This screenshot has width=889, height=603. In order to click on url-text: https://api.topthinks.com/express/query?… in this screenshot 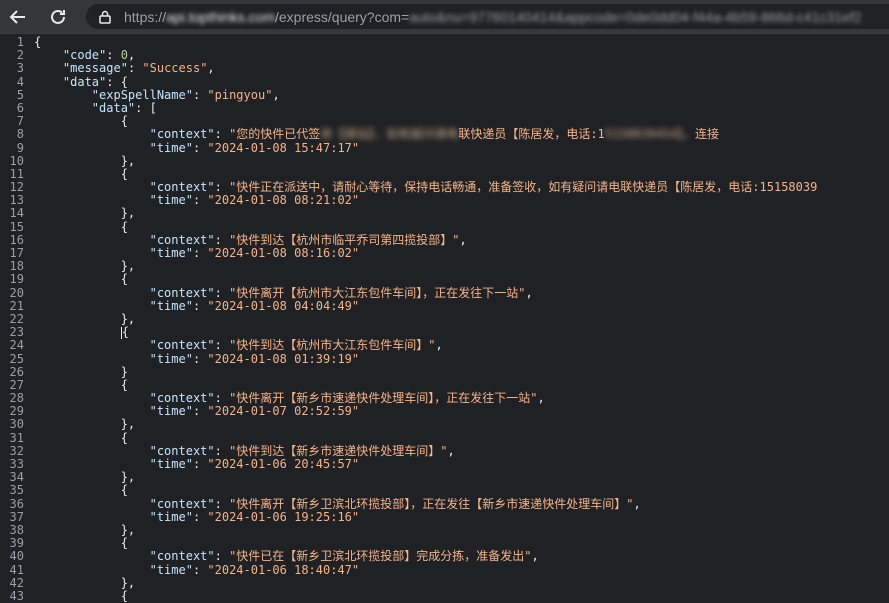, I will do `click(493, 17)`.